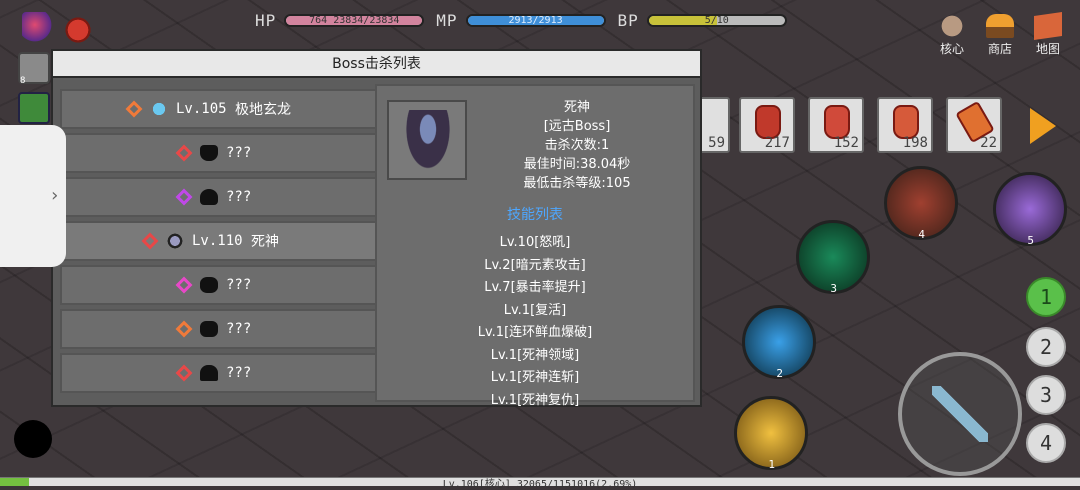 The width and height of the screenshot is (1080, 490). I want to click on panel-title: Boss击杀列表, so click(376, 64).